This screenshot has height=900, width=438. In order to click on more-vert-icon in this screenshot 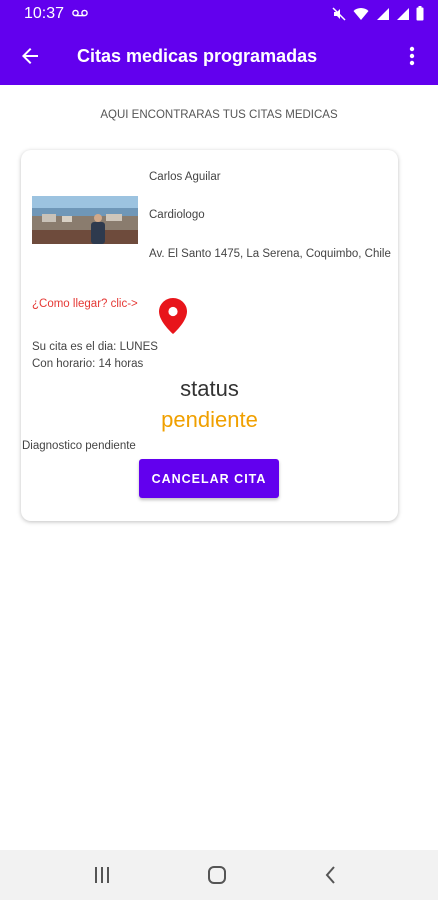, I will do `click(412, 56)`.